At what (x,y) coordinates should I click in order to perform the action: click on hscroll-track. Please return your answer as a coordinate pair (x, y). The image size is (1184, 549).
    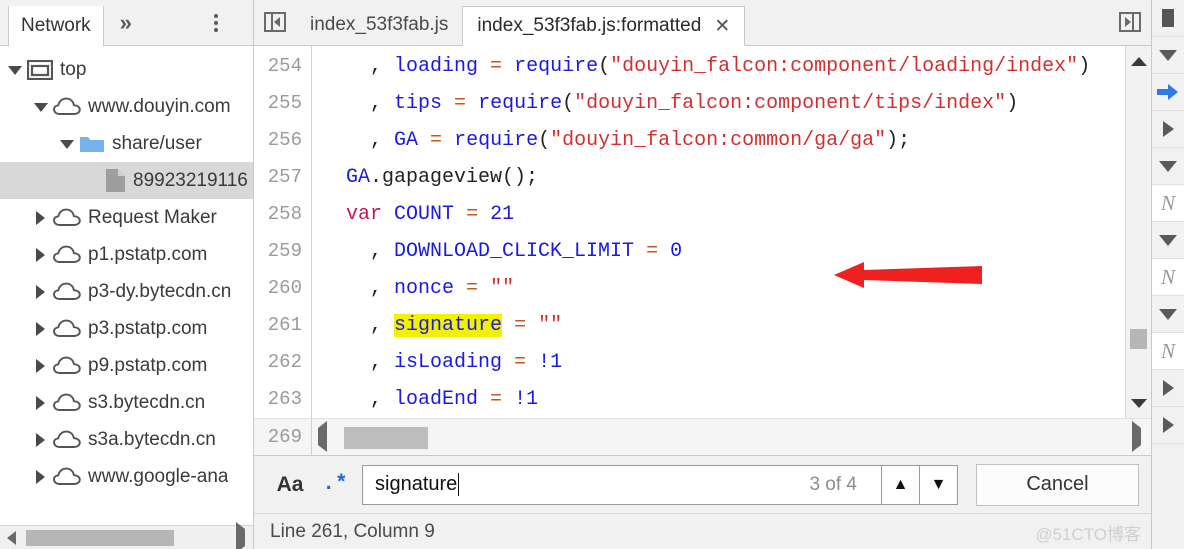
    Looking at the image, I should click on (731, 437).